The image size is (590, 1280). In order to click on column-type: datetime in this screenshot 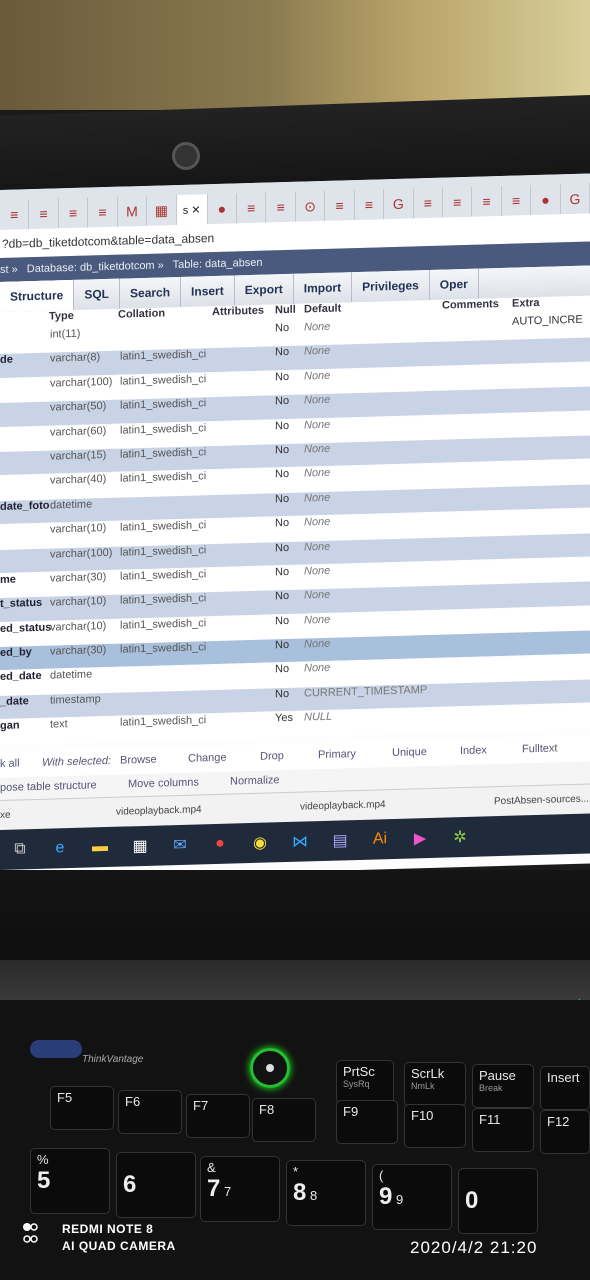, I will do `click(71, 675)`.